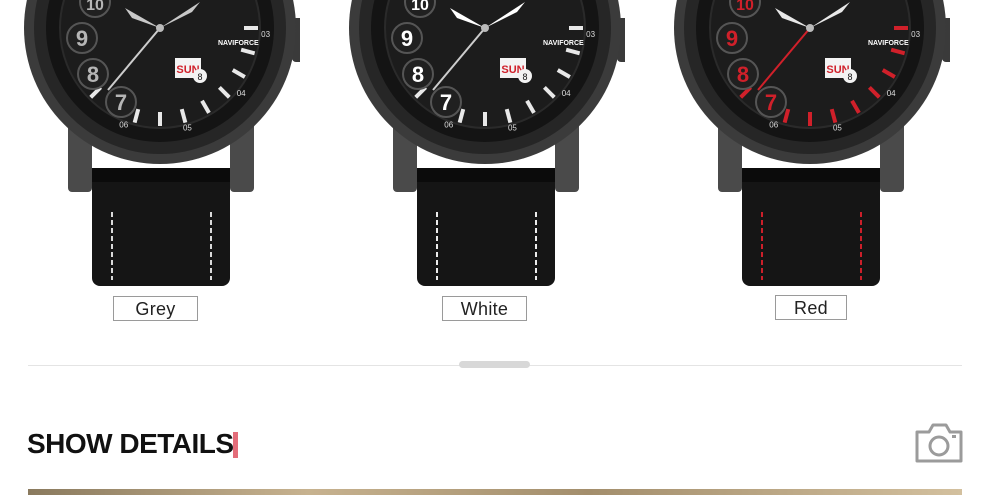 The width and height of the screenshot is (990, 495). I want to click on scroll-indicator, so click(494, 364).